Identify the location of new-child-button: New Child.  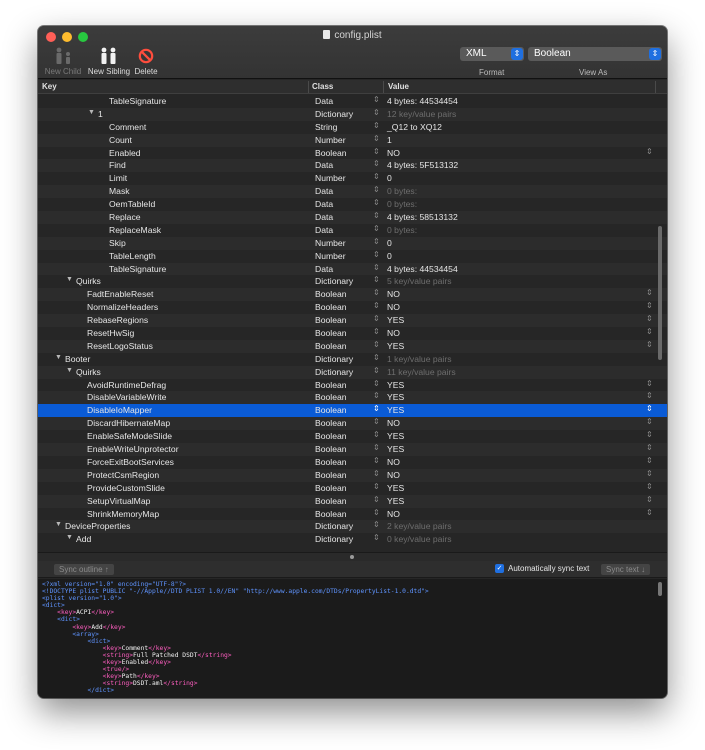
(63, 61).